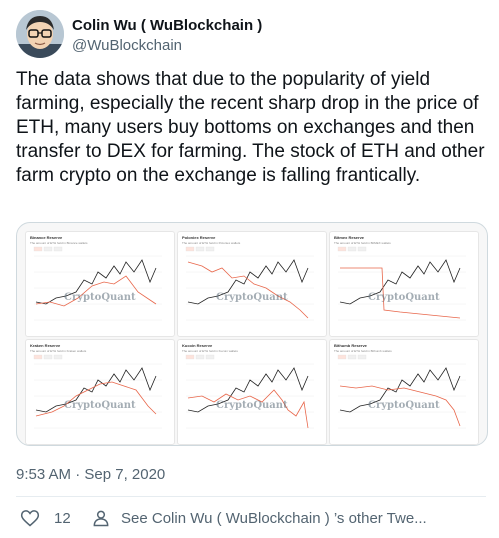  What do you see at coordinates (349, 237) in the screenshot?
I see `chart-panel-title: Bitmex Reserve` at bounding box center [349, 237].